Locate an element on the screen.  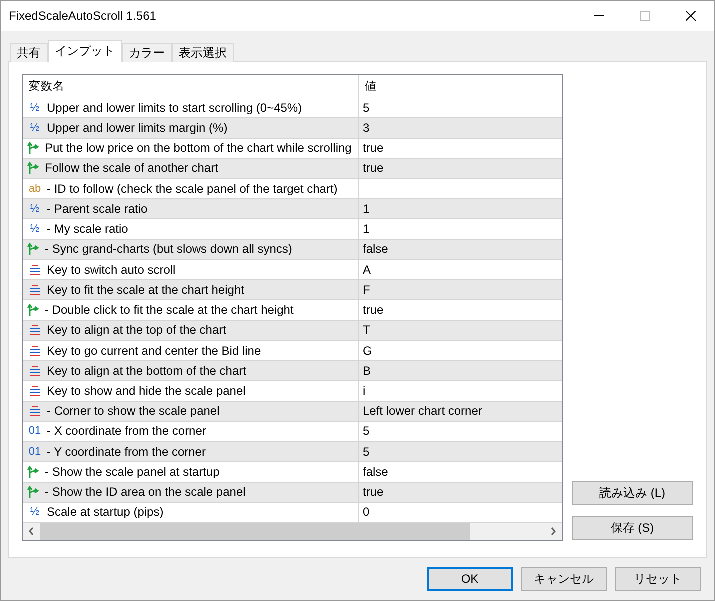
parameter-name: Put the low price on the bottom of the chart while scrolling is located at coordinates (191, 148).